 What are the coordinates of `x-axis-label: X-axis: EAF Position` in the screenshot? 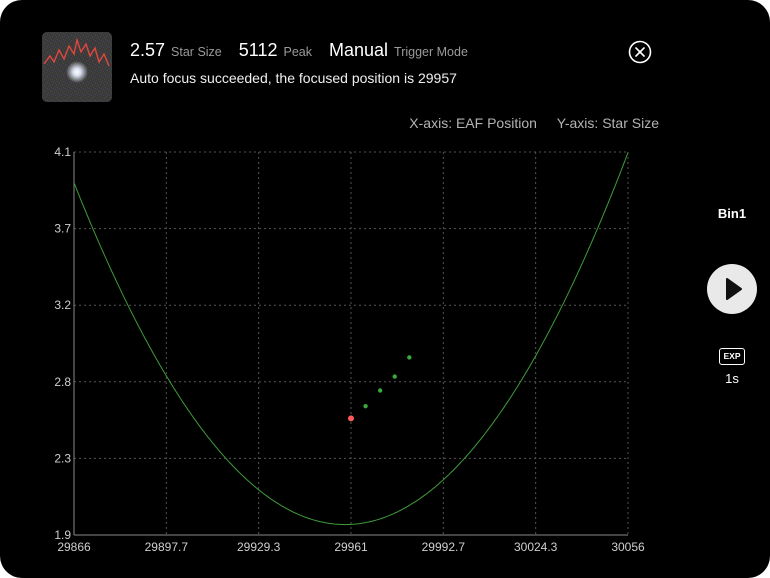 It's located at (473, 123).